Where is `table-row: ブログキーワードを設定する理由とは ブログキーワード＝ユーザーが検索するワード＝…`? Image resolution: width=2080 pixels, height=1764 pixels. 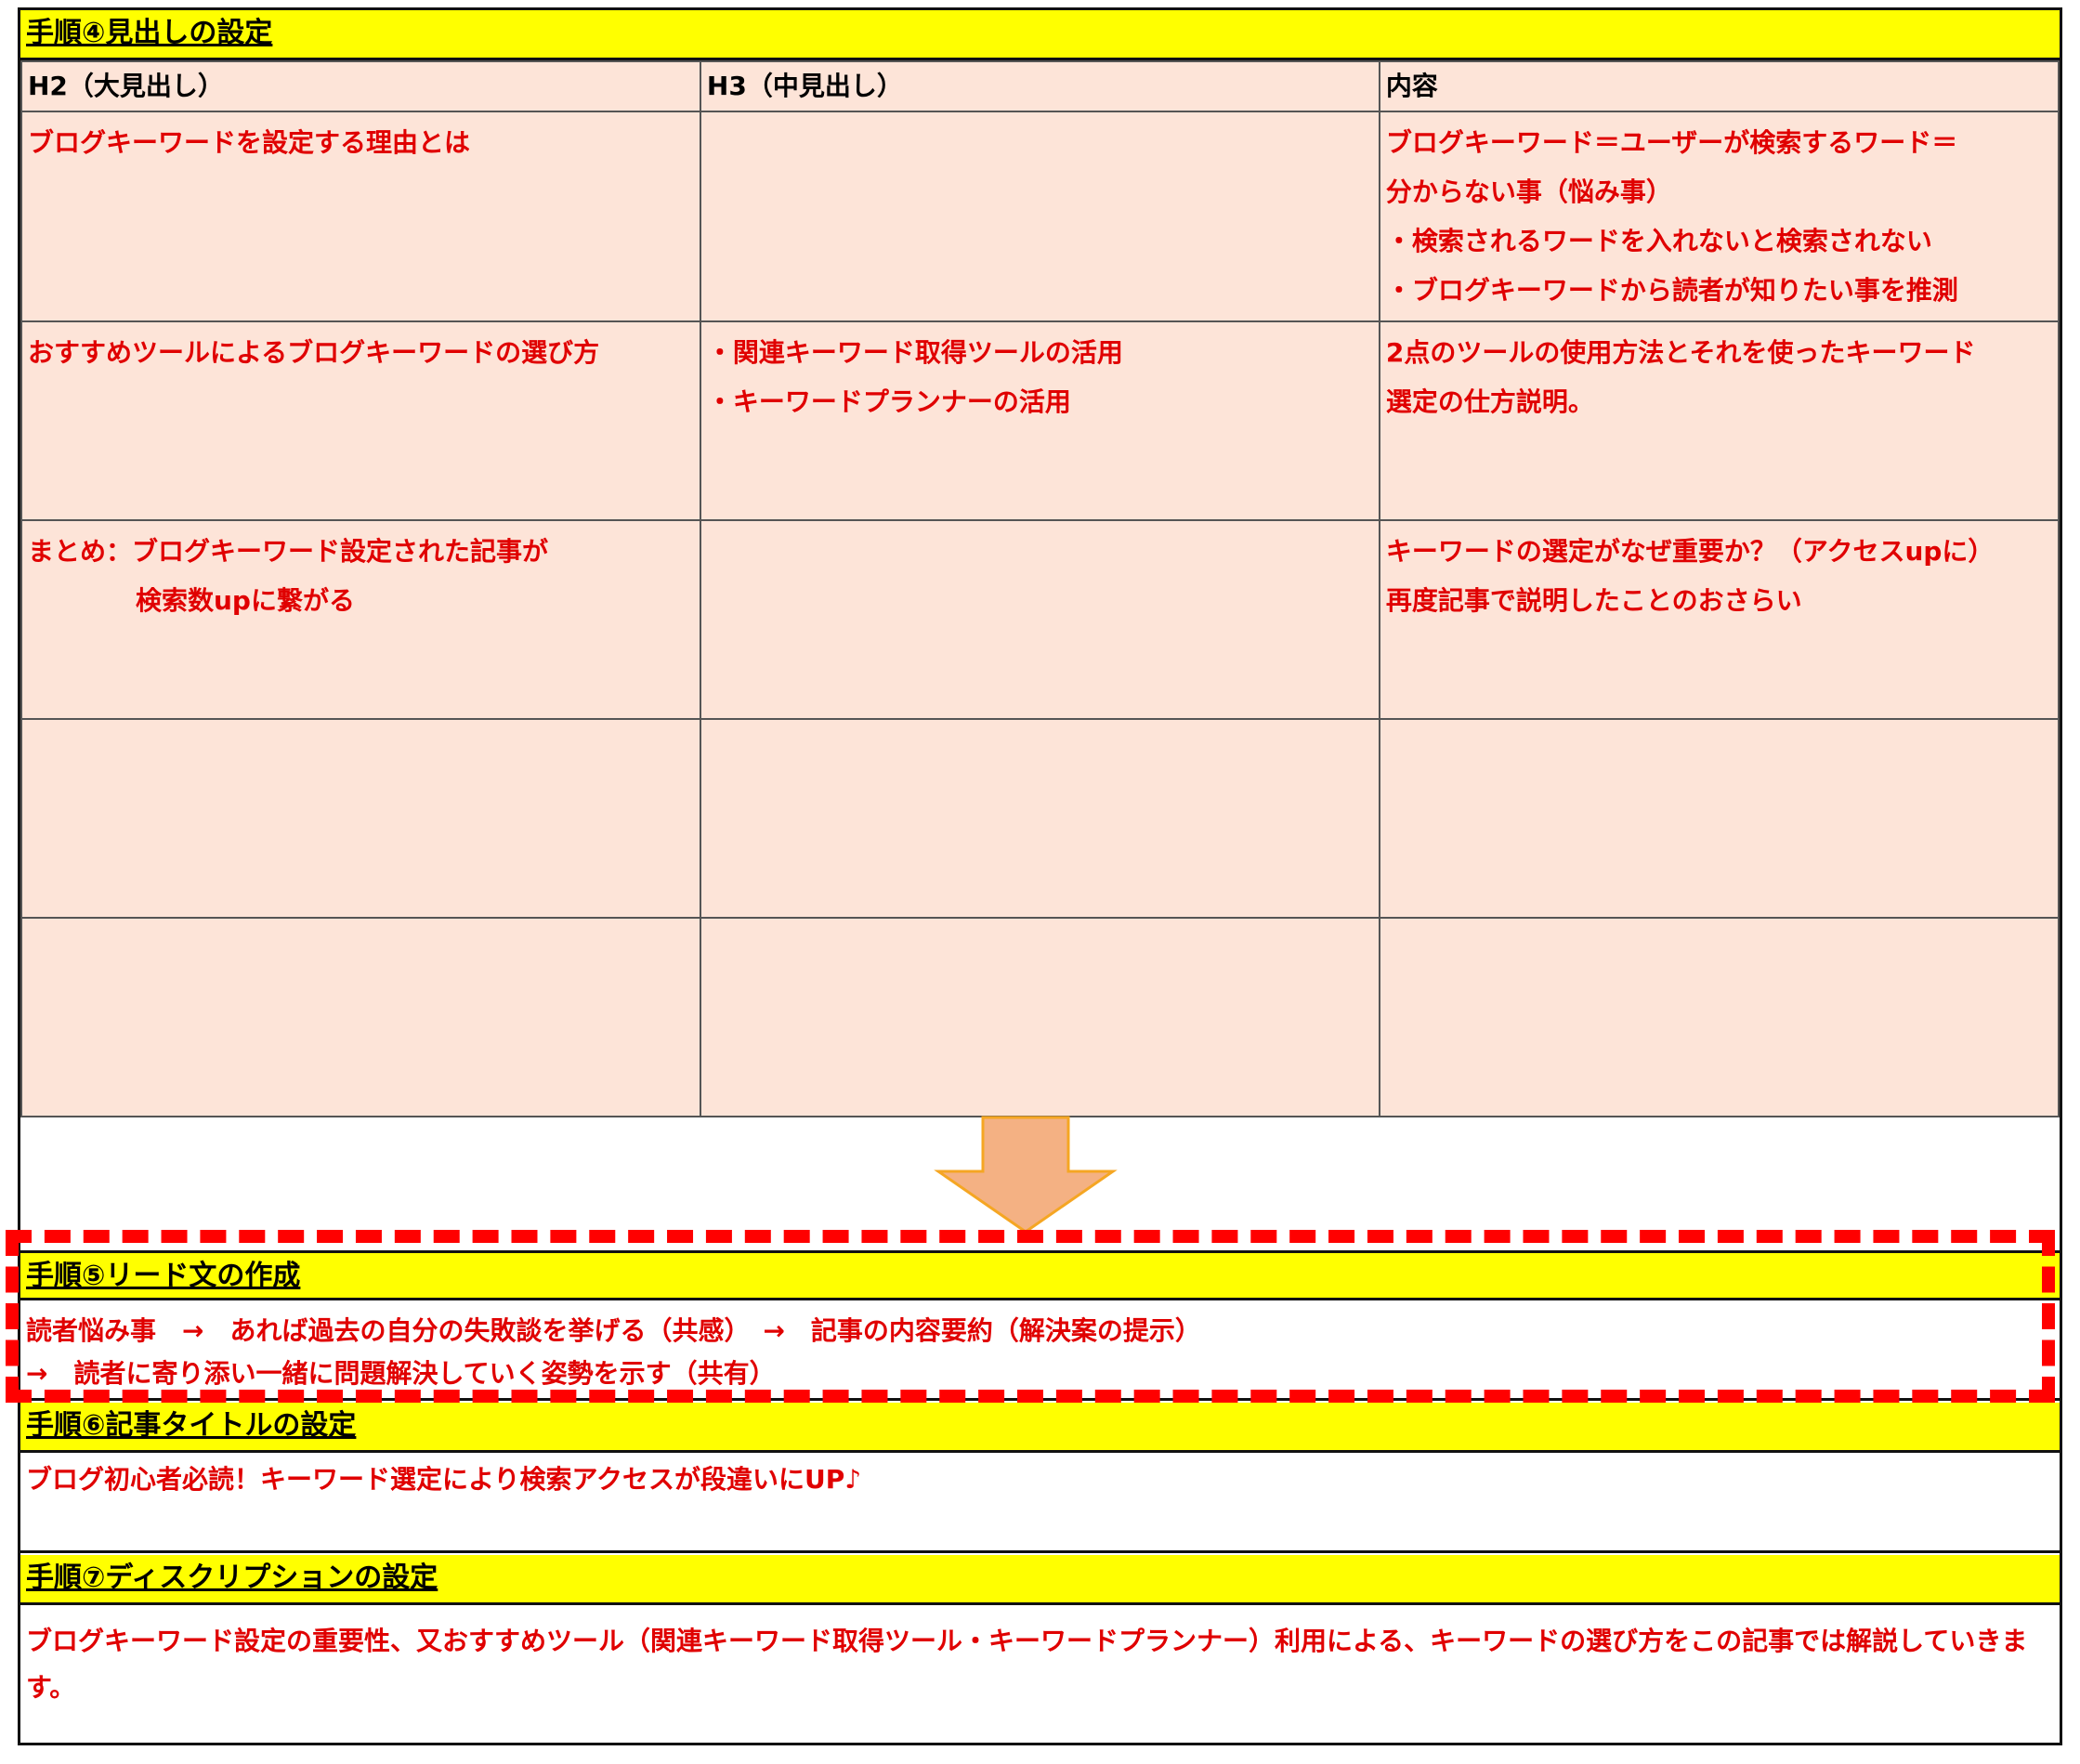
table-row: ブログキーワードを設定する理由とは ブログキーワード＝ユーザーが検索するワード＝… is located at coordinates (1040, 216).